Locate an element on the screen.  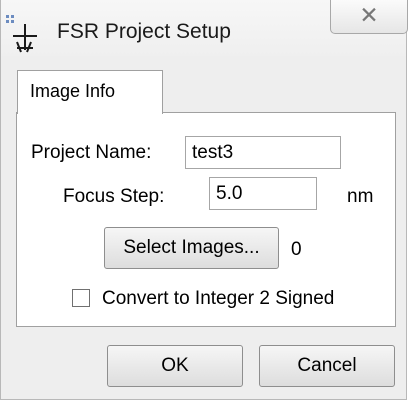
focus-step-unit: nm is located at coordinates (360, 196).